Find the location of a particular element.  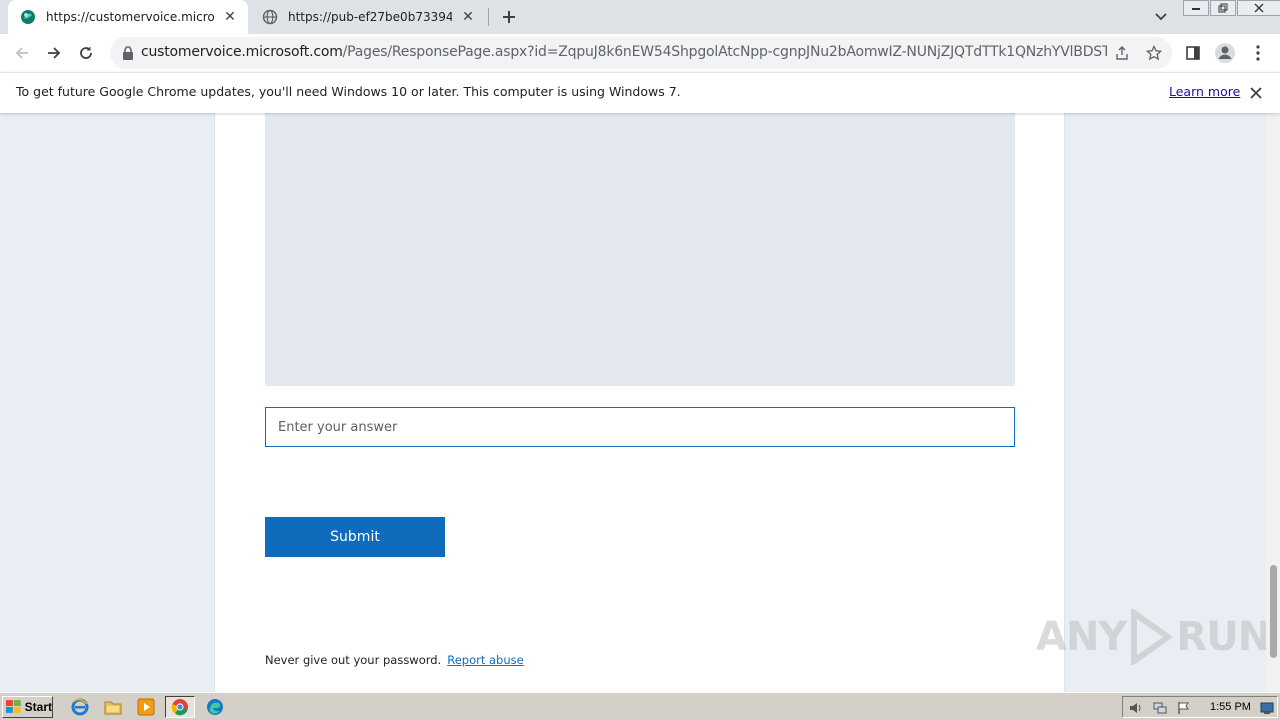

url-host: customervoice.microsoft.com is located at coordinates (242, 52).